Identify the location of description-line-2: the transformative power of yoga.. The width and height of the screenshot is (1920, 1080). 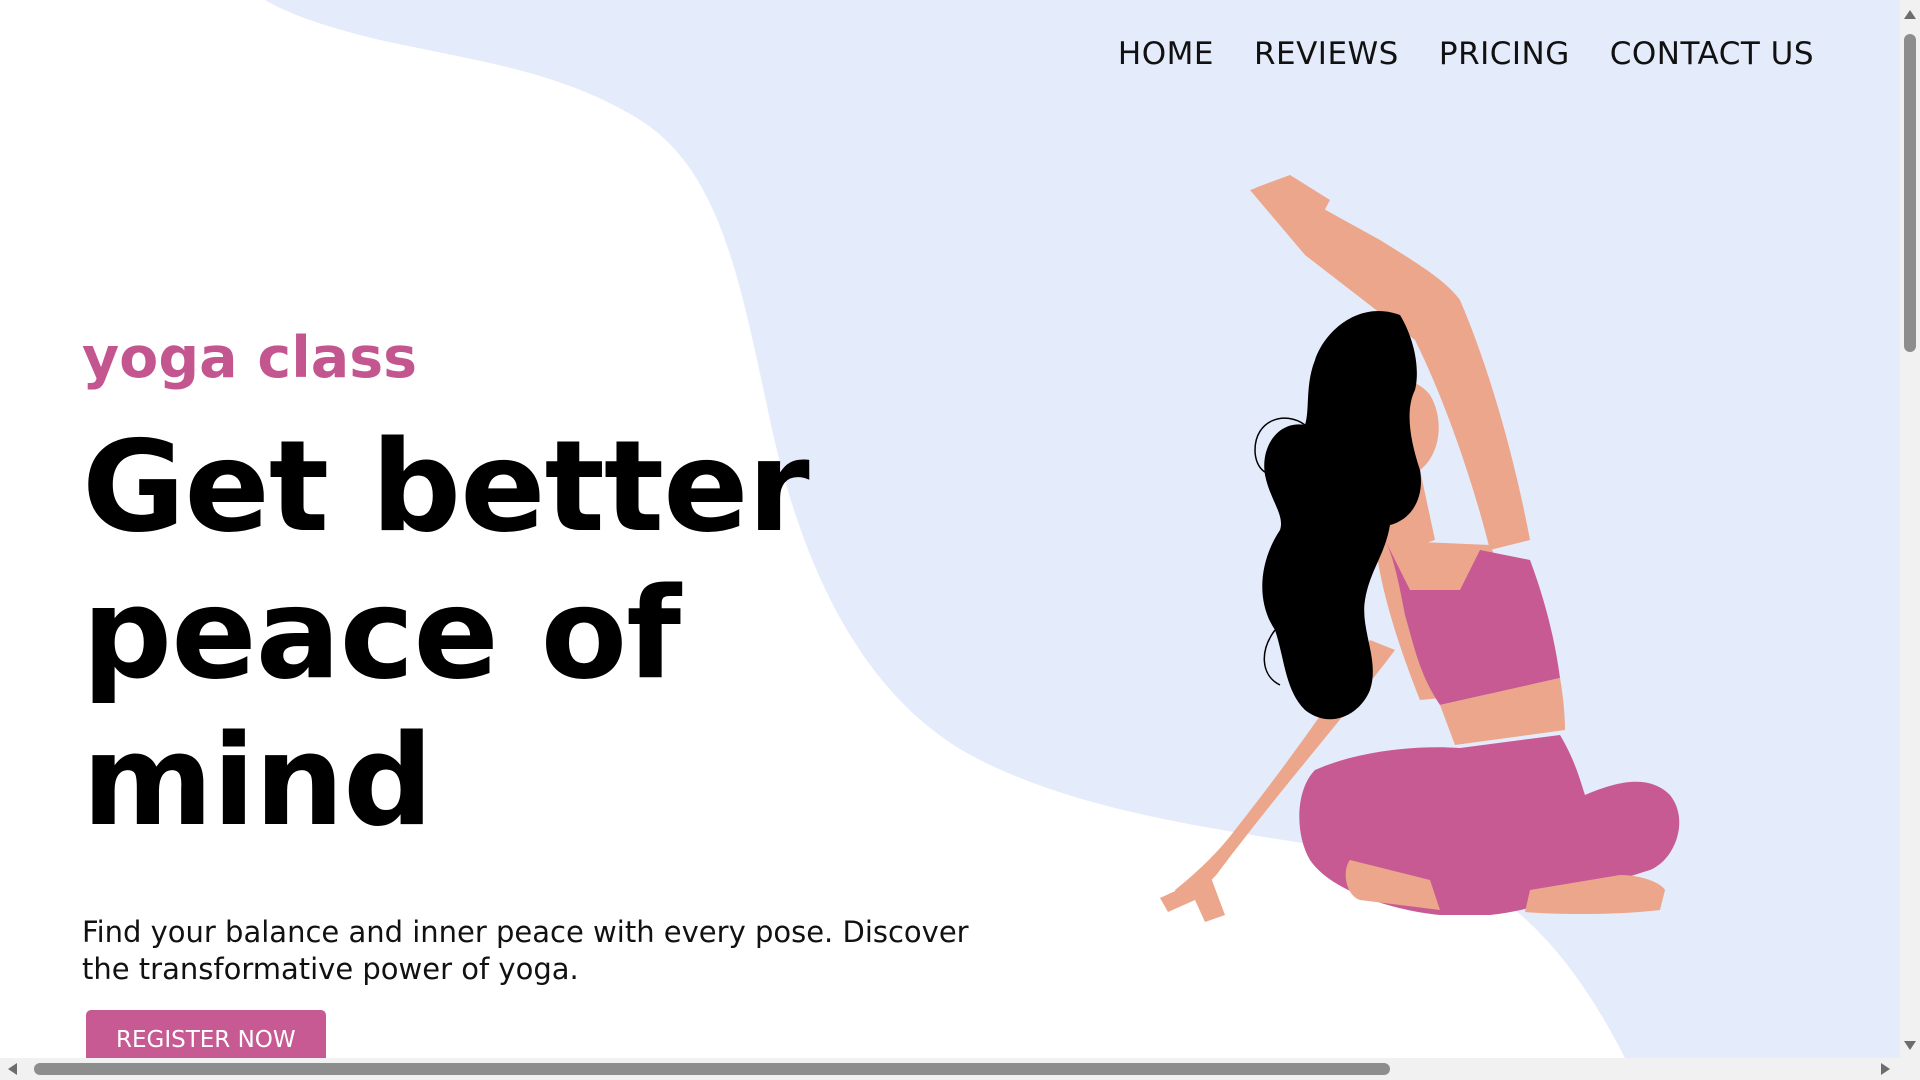
(330, 969).